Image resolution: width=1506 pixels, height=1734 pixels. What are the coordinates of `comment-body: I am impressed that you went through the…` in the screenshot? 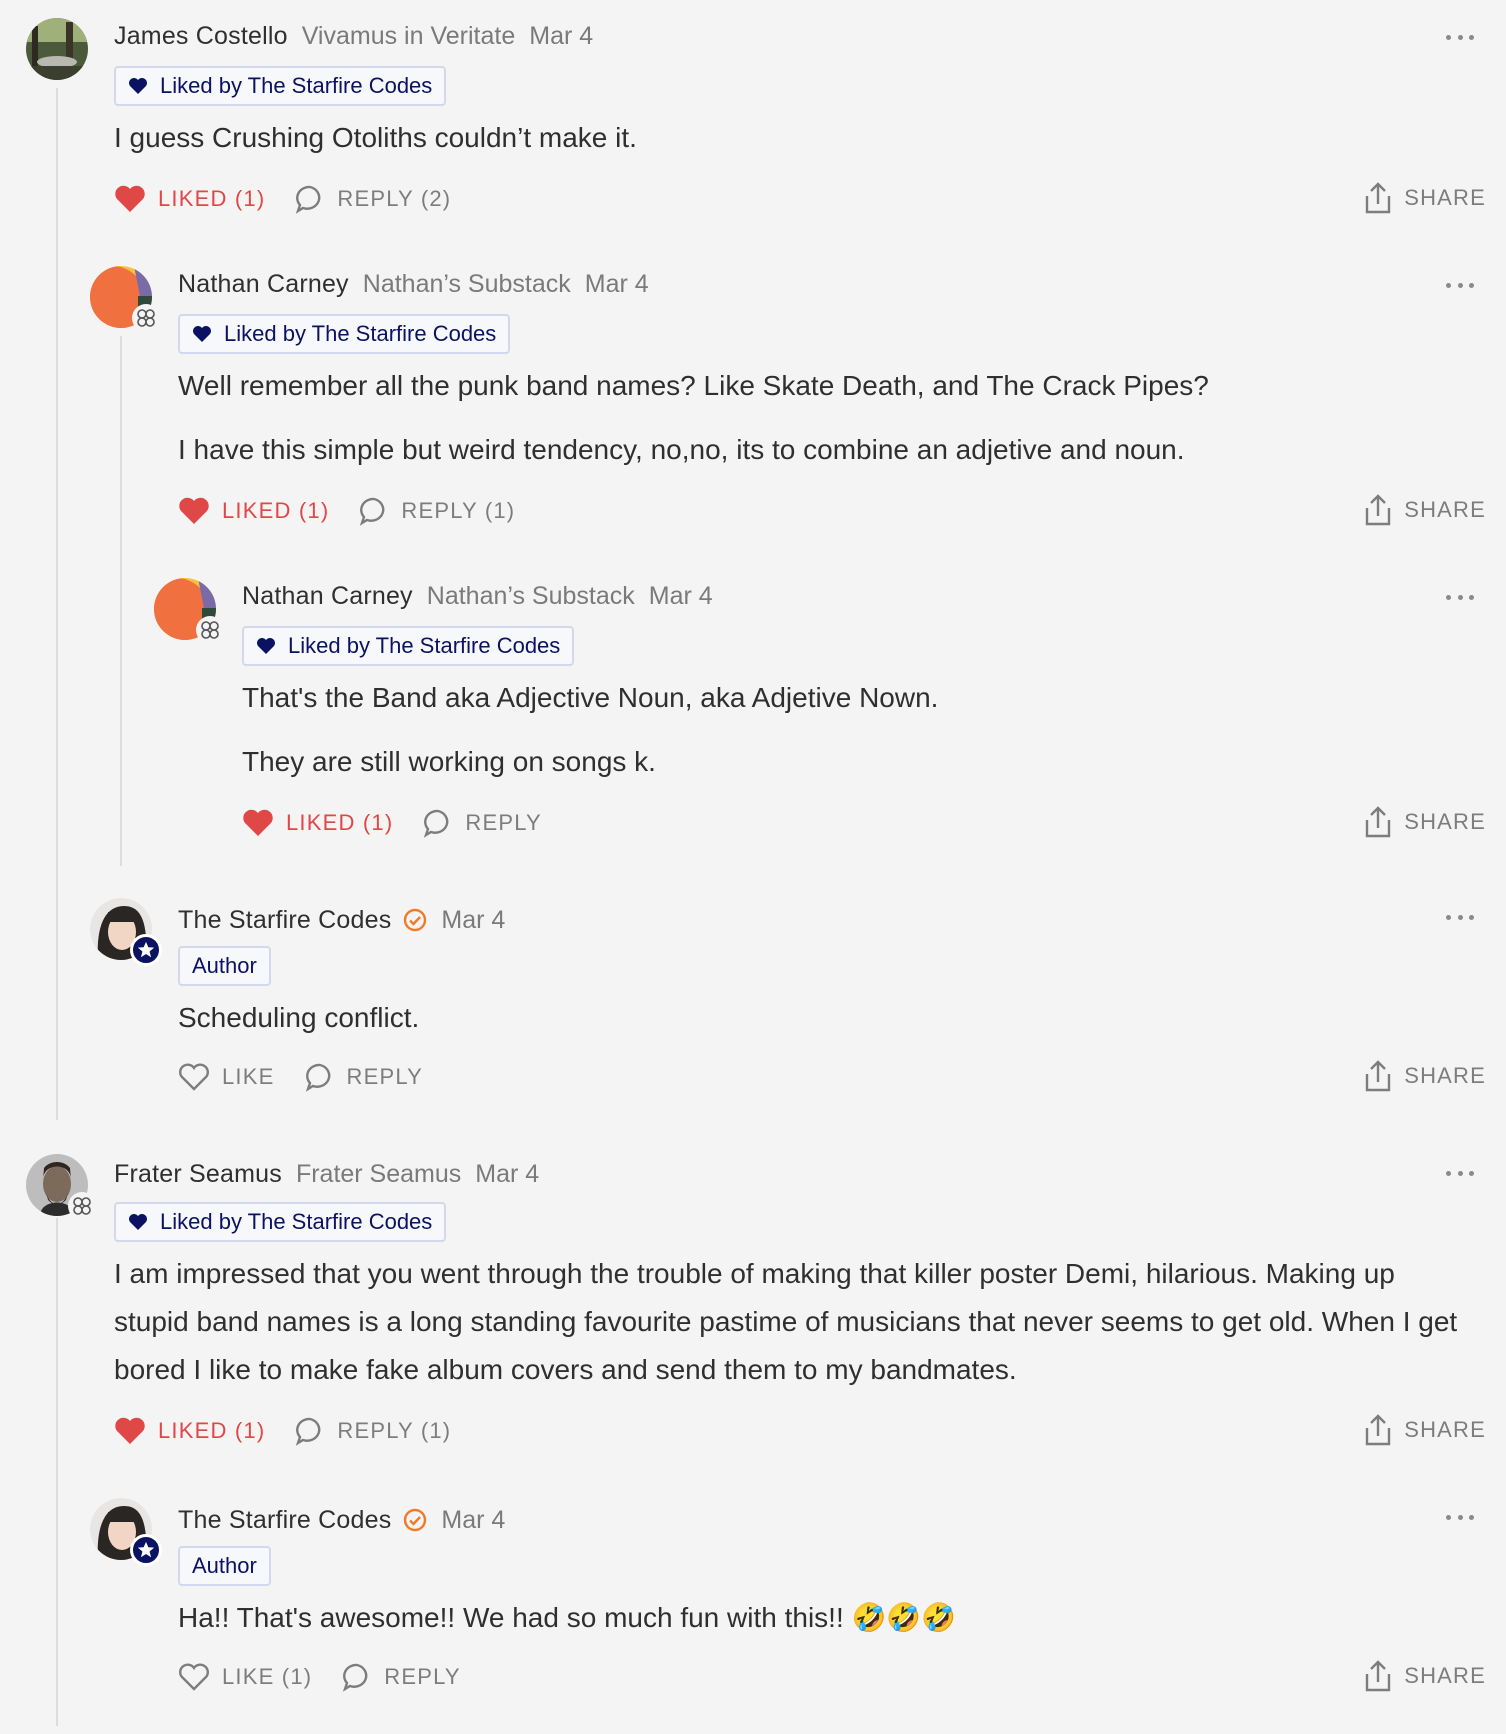 It's located at (794, 1327).